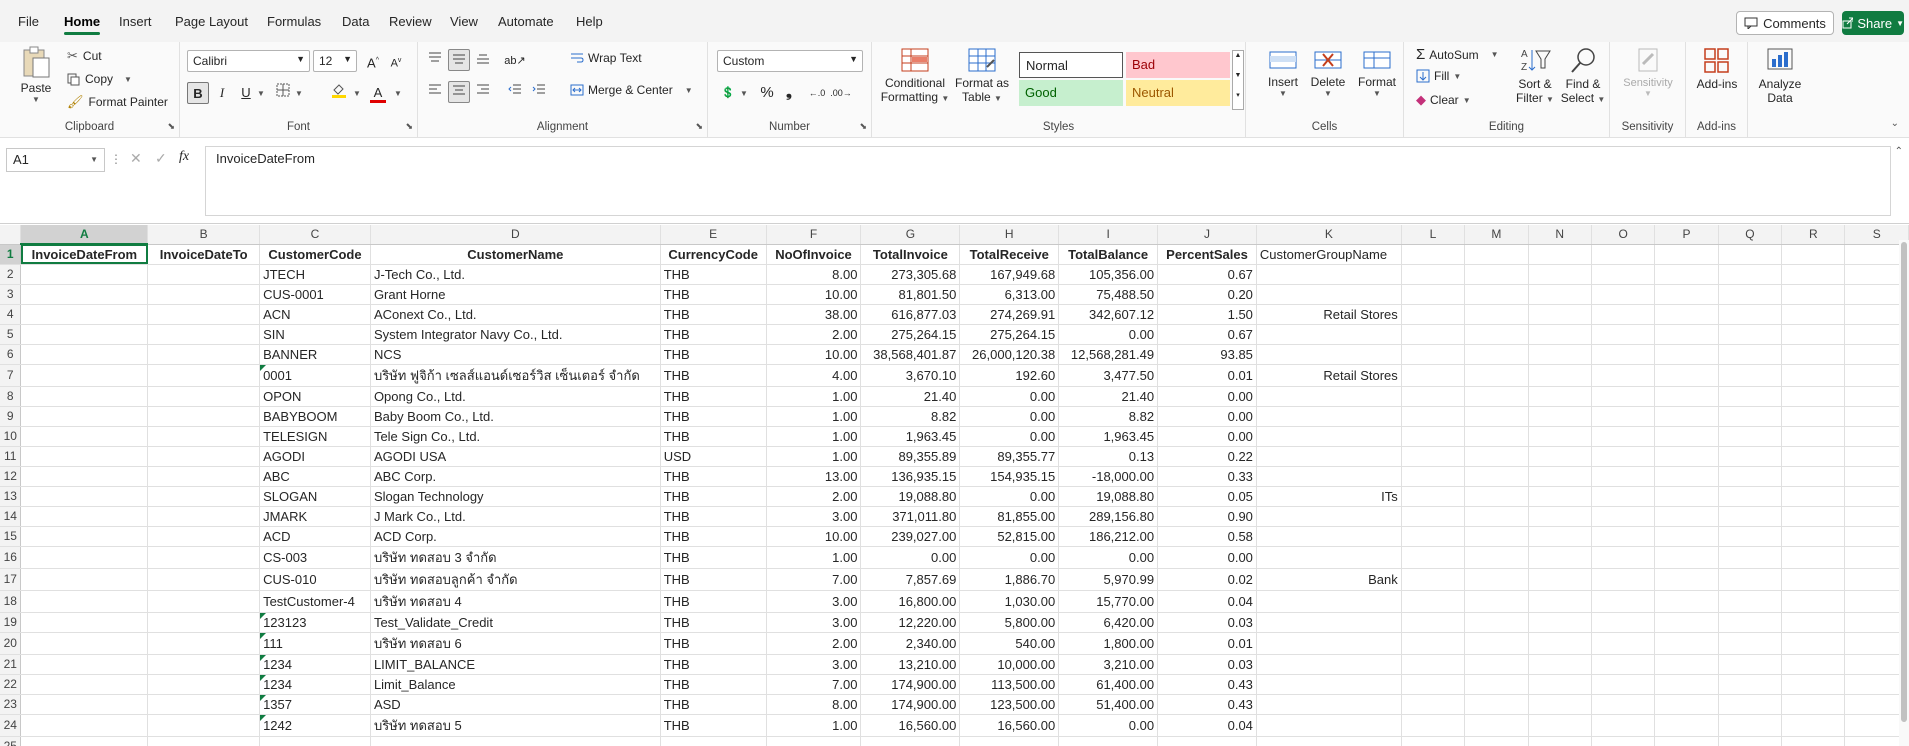 The width and height of the screenshot is (1909, 746). Describe the element at coordinates (515, 643) in the screenshot. I see `cell-D20: บริษัท ทดสอบ 6` at that location.